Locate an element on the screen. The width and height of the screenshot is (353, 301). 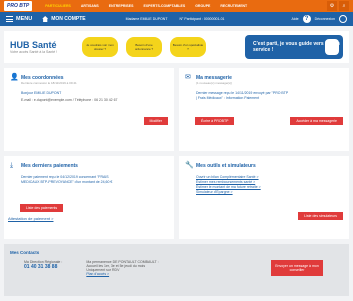
modify-button: Modifier is located at coordinates (155, 121).